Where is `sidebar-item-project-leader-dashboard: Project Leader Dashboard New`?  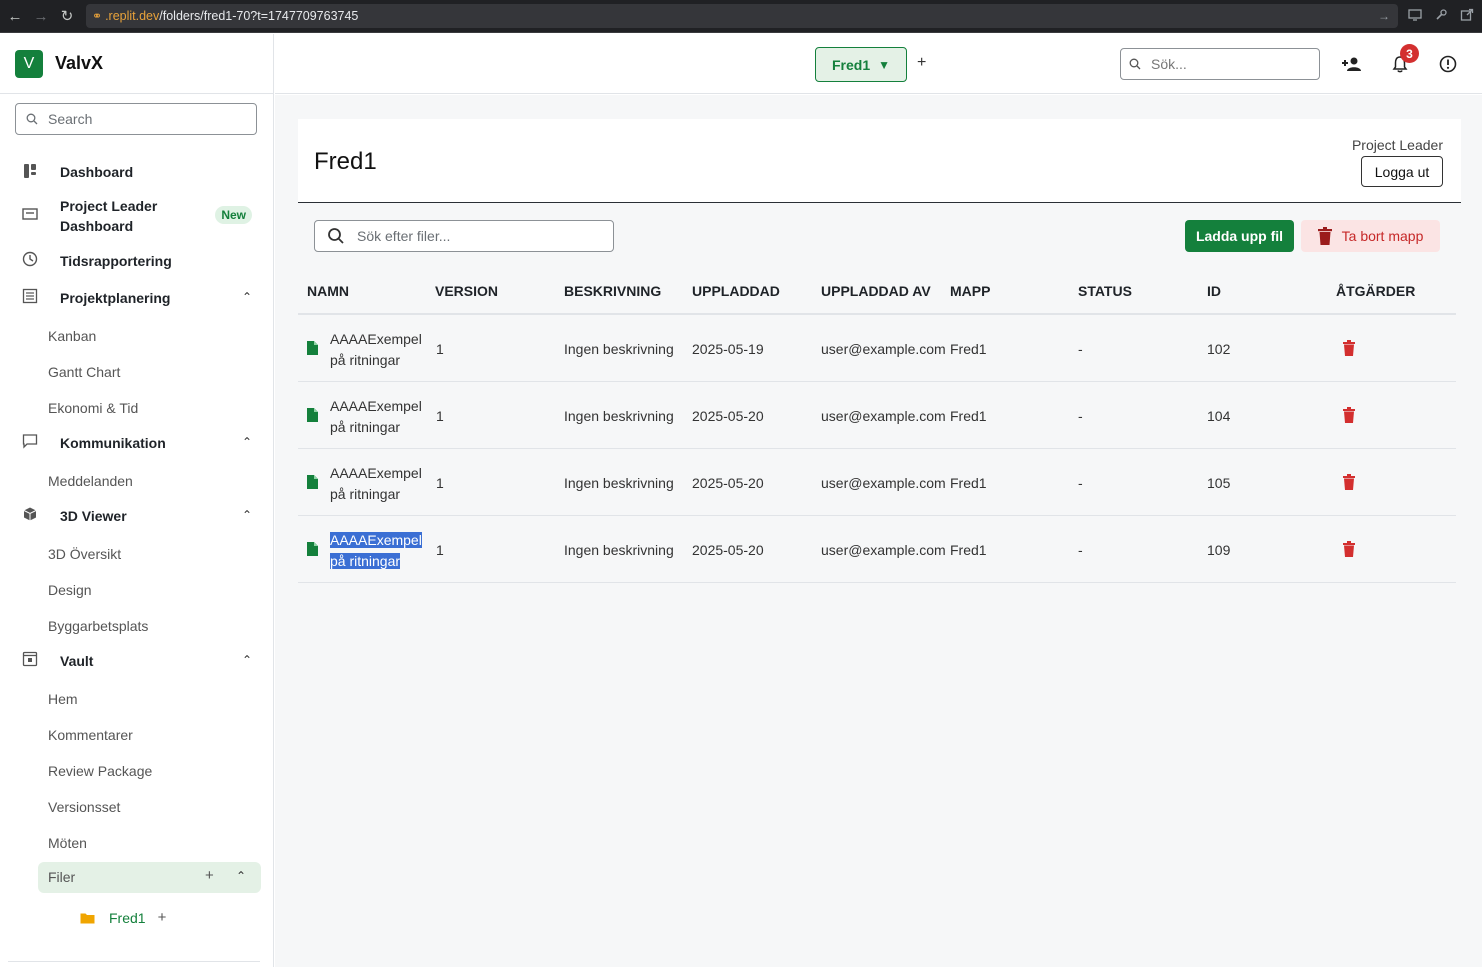
sidebar-item-project-leader-dashboard: Project Leader Dashboard New is located at coordinates (140, 216).